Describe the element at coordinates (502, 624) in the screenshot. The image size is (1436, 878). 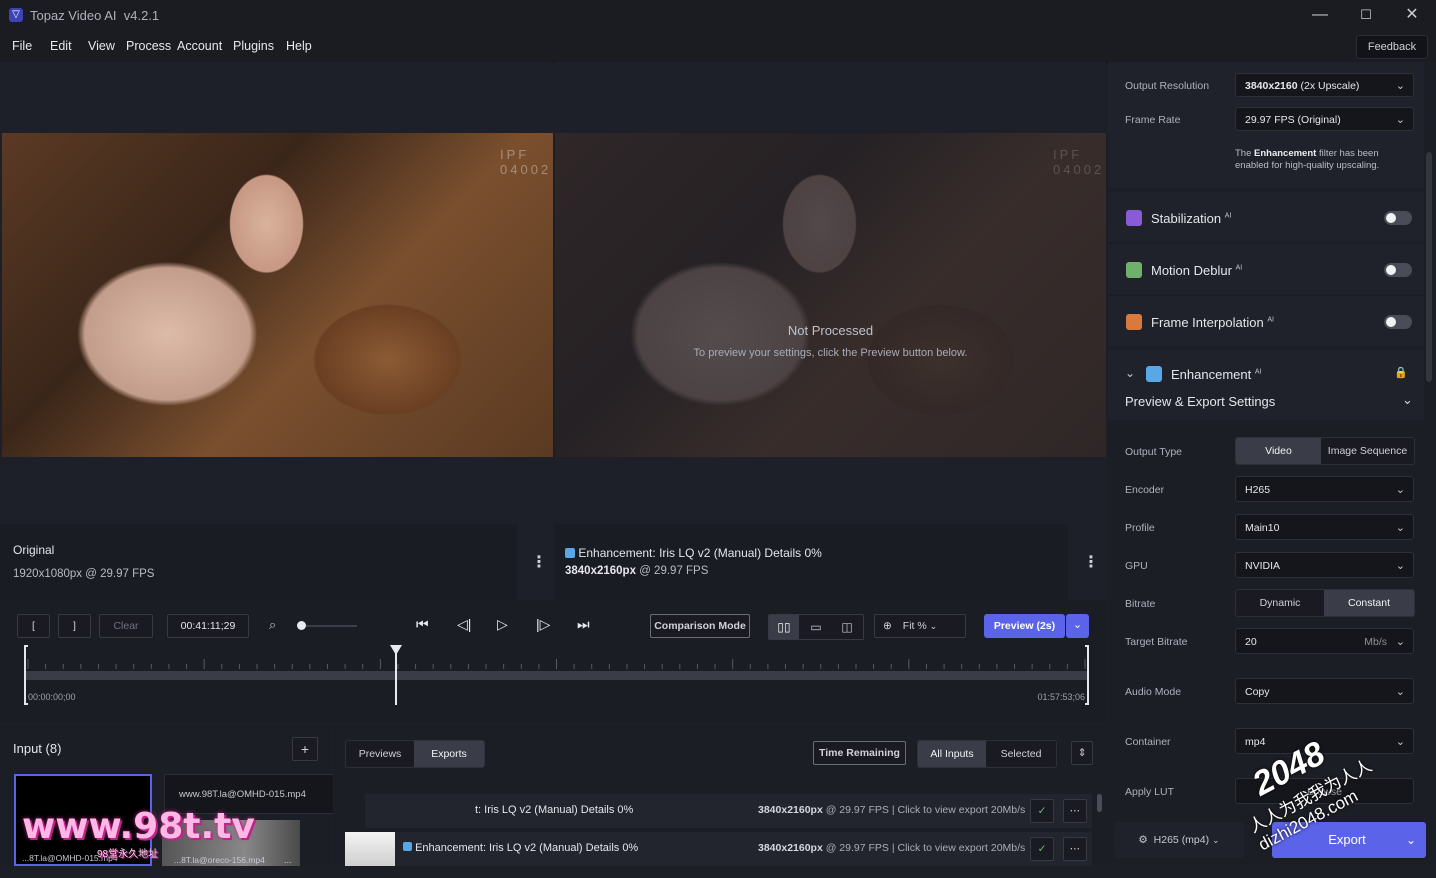
I see `play-icon: ▷` at that location.